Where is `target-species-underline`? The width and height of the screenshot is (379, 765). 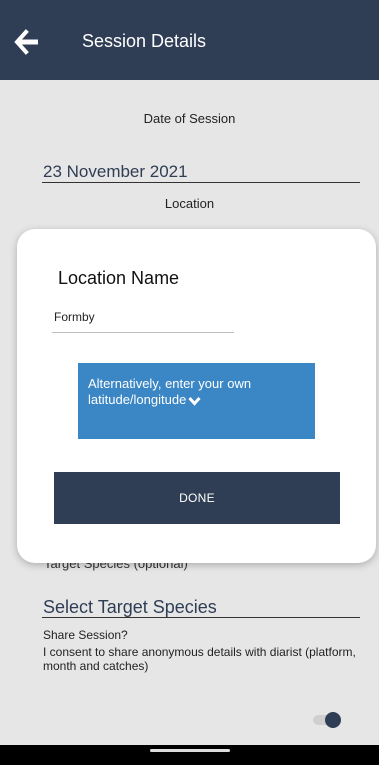
target-species-underline is located at coordinates (201, 617).